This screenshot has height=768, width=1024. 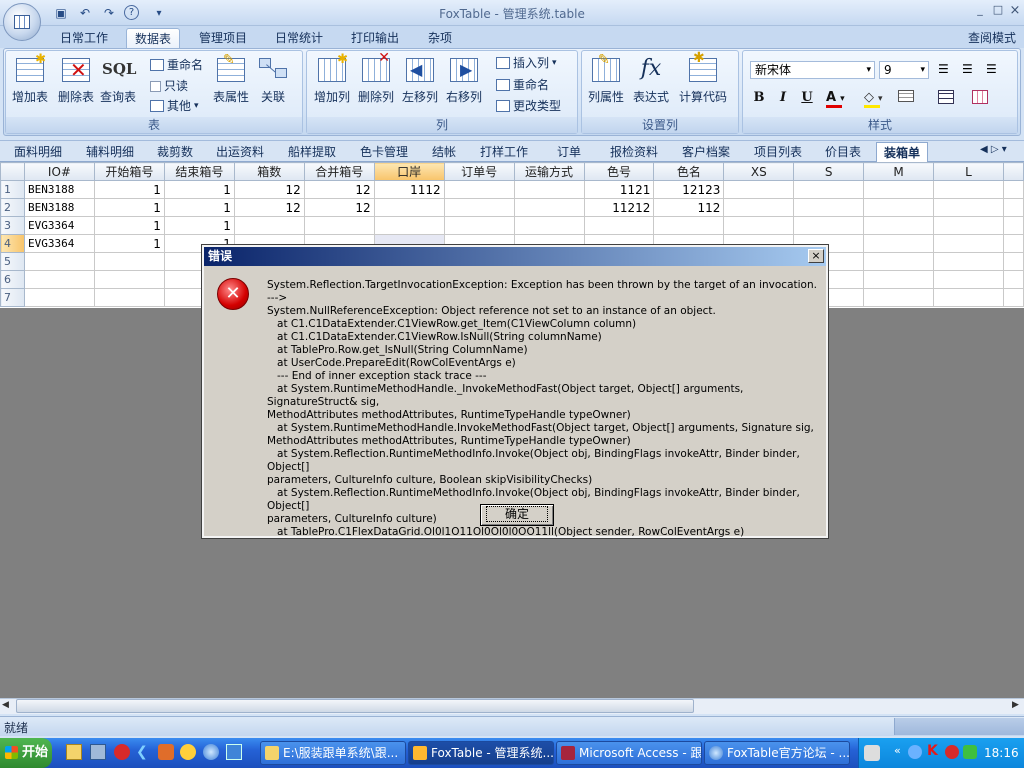 I want to click on sheet-tab: 出运资料, so click(x=240, y=152).